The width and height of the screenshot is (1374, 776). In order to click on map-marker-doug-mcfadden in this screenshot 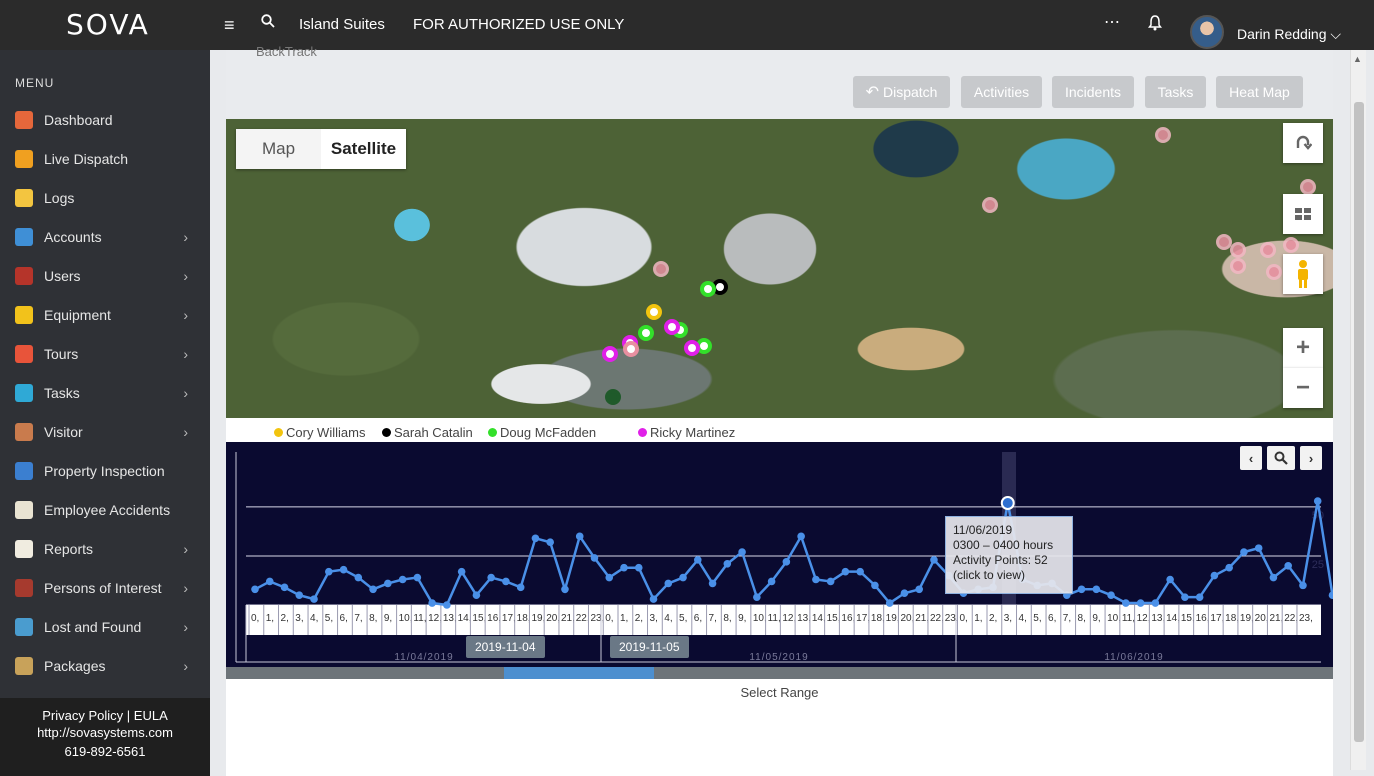, I will do `click(708, 289)`.